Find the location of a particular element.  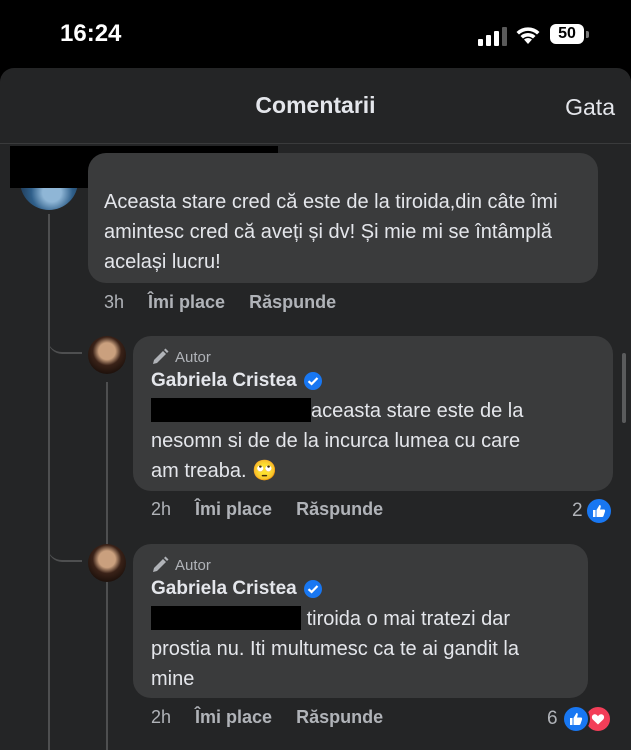

reply-text-line: am treaba. is located at coordinates (199, 471).